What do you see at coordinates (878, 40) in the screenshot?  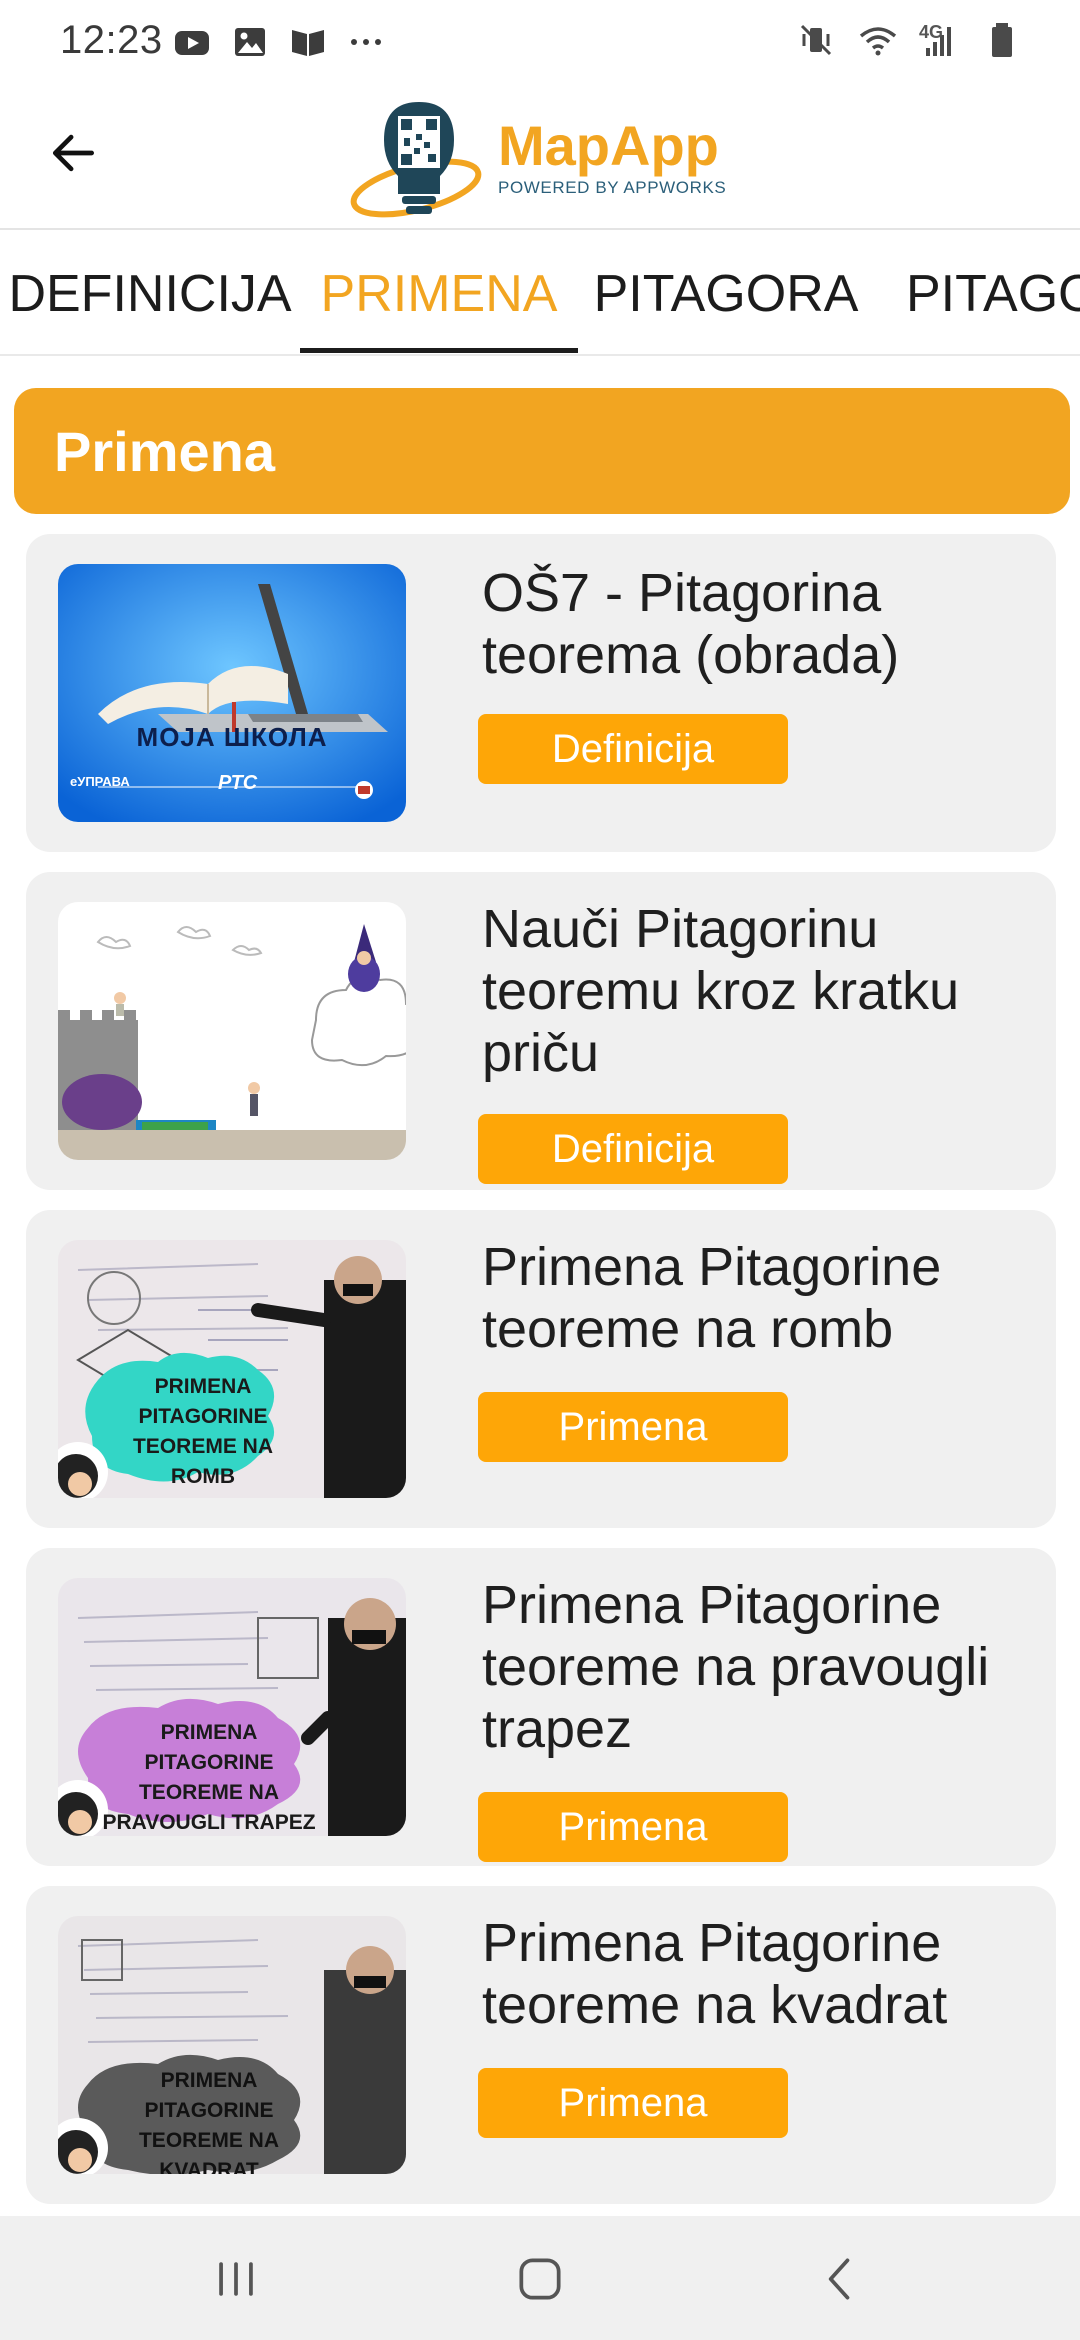 I see `wifi-icon` at bounding box center [878, 40].